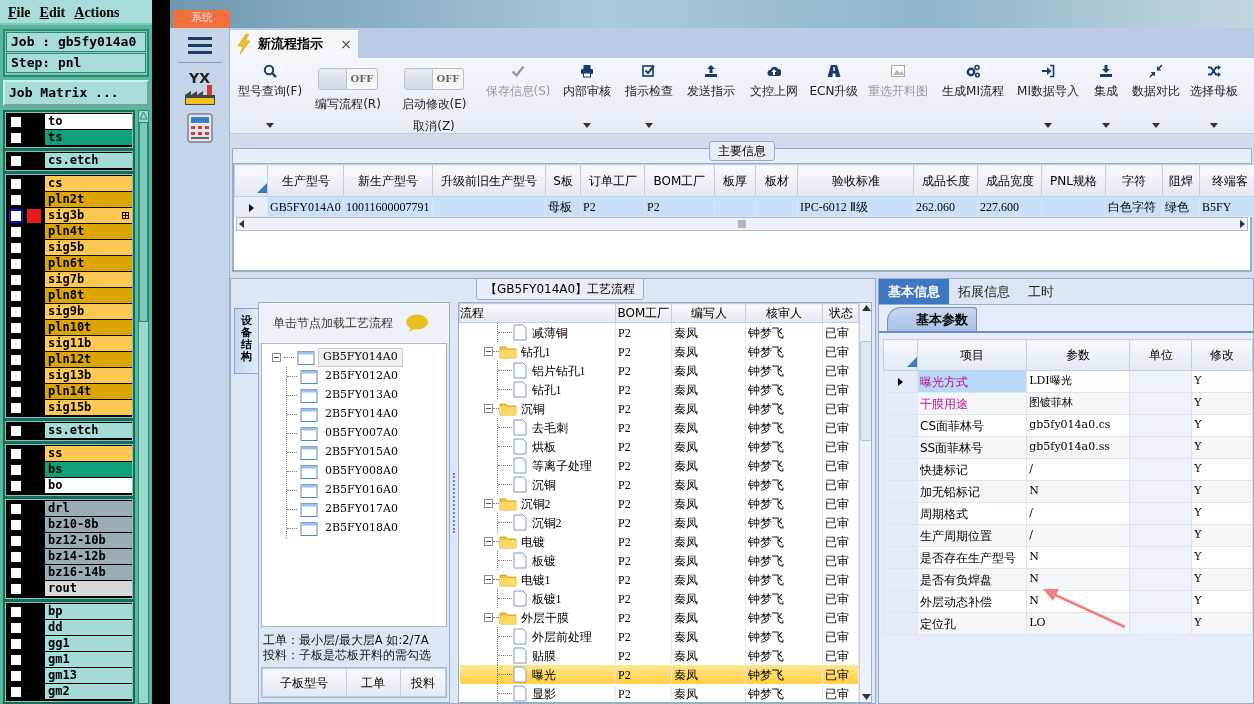  What do you see at coordinates (361, 414) in the screenshot?
I see `tree-node: 2B5FY014A0` at bounding box center [361, 414].